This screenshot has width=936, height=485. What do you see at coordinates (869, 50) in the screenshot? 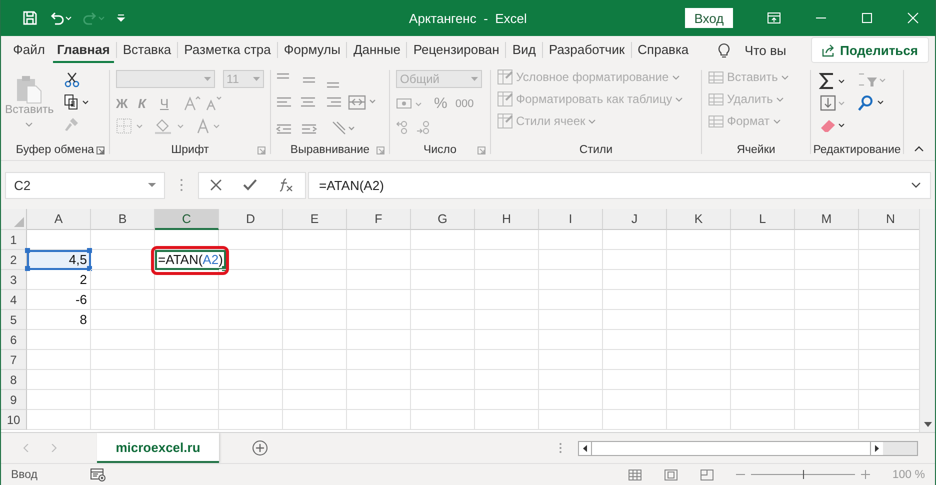
I see `share-button: Поделиться` at bounding box center [869, 50].